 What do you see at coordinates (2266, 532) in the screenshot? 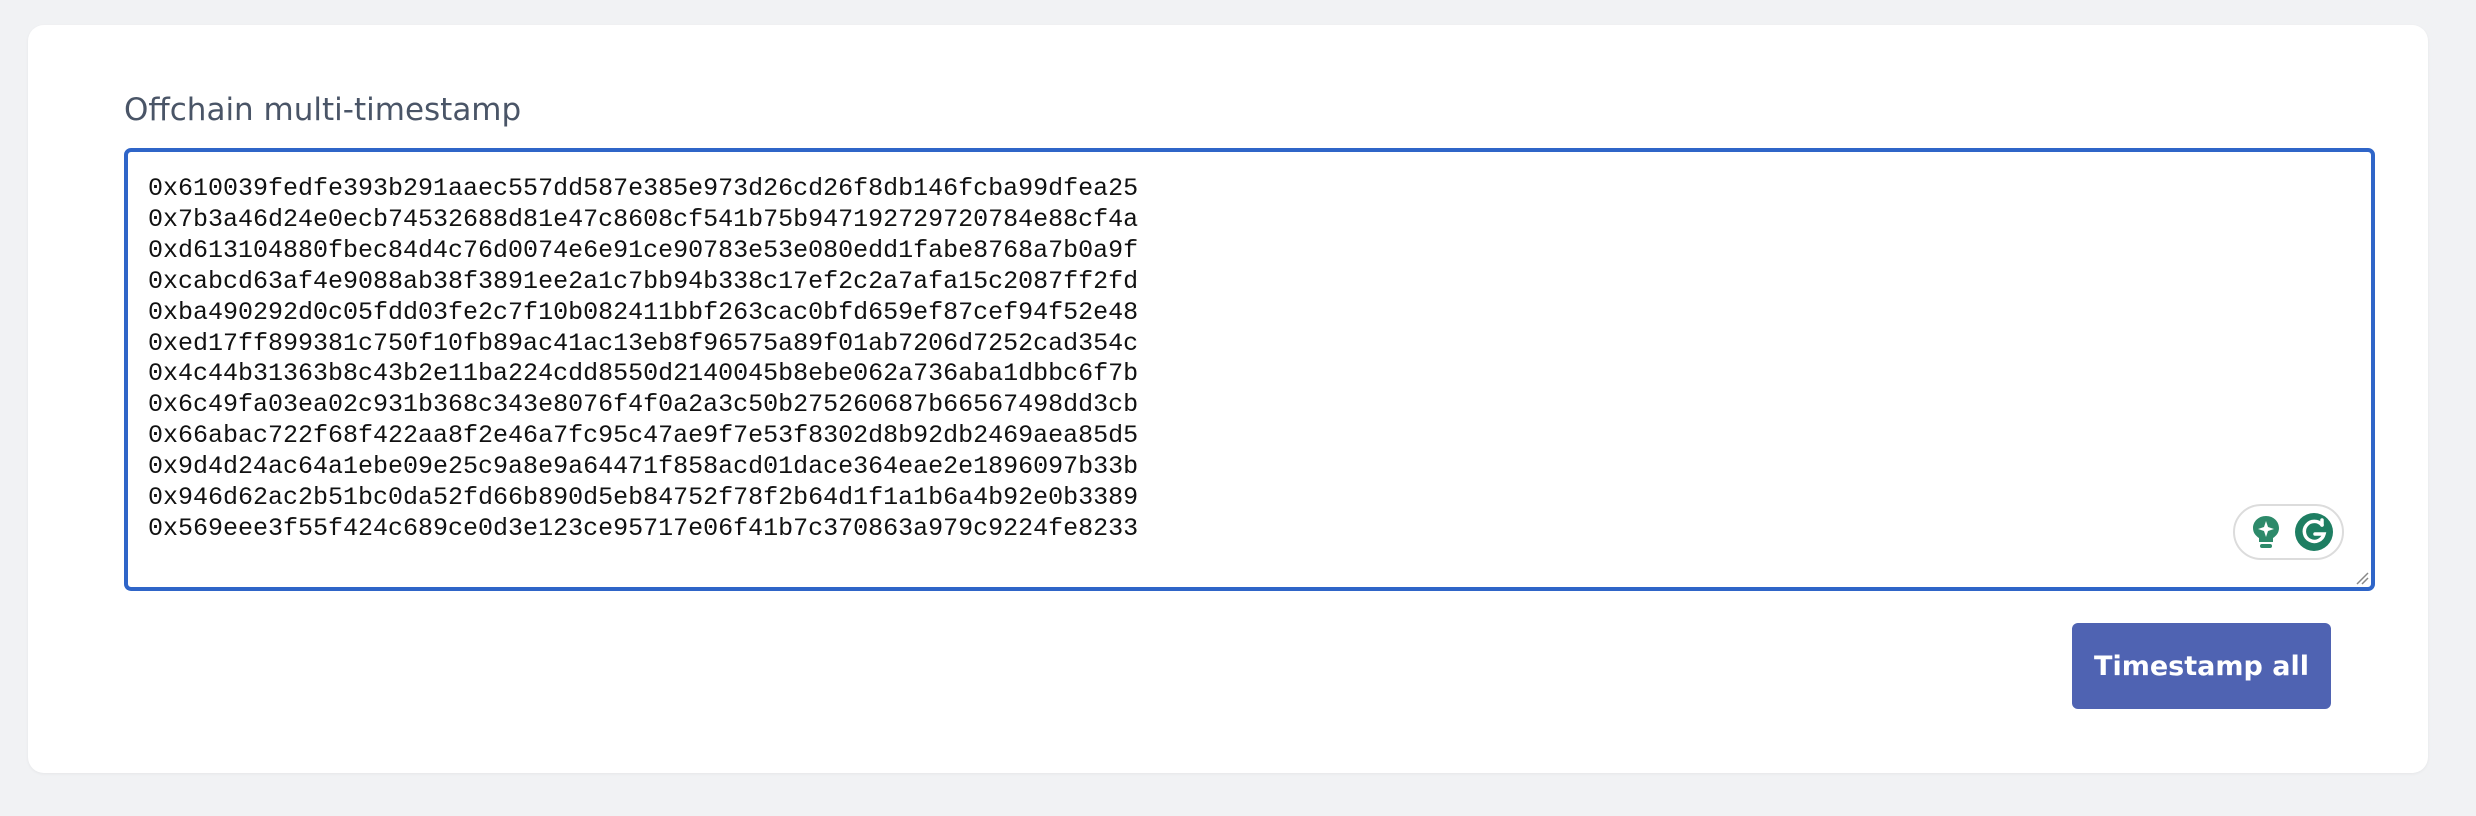
I see `lightbulb-sparkle-icon` at bounding box center [2266, 532].